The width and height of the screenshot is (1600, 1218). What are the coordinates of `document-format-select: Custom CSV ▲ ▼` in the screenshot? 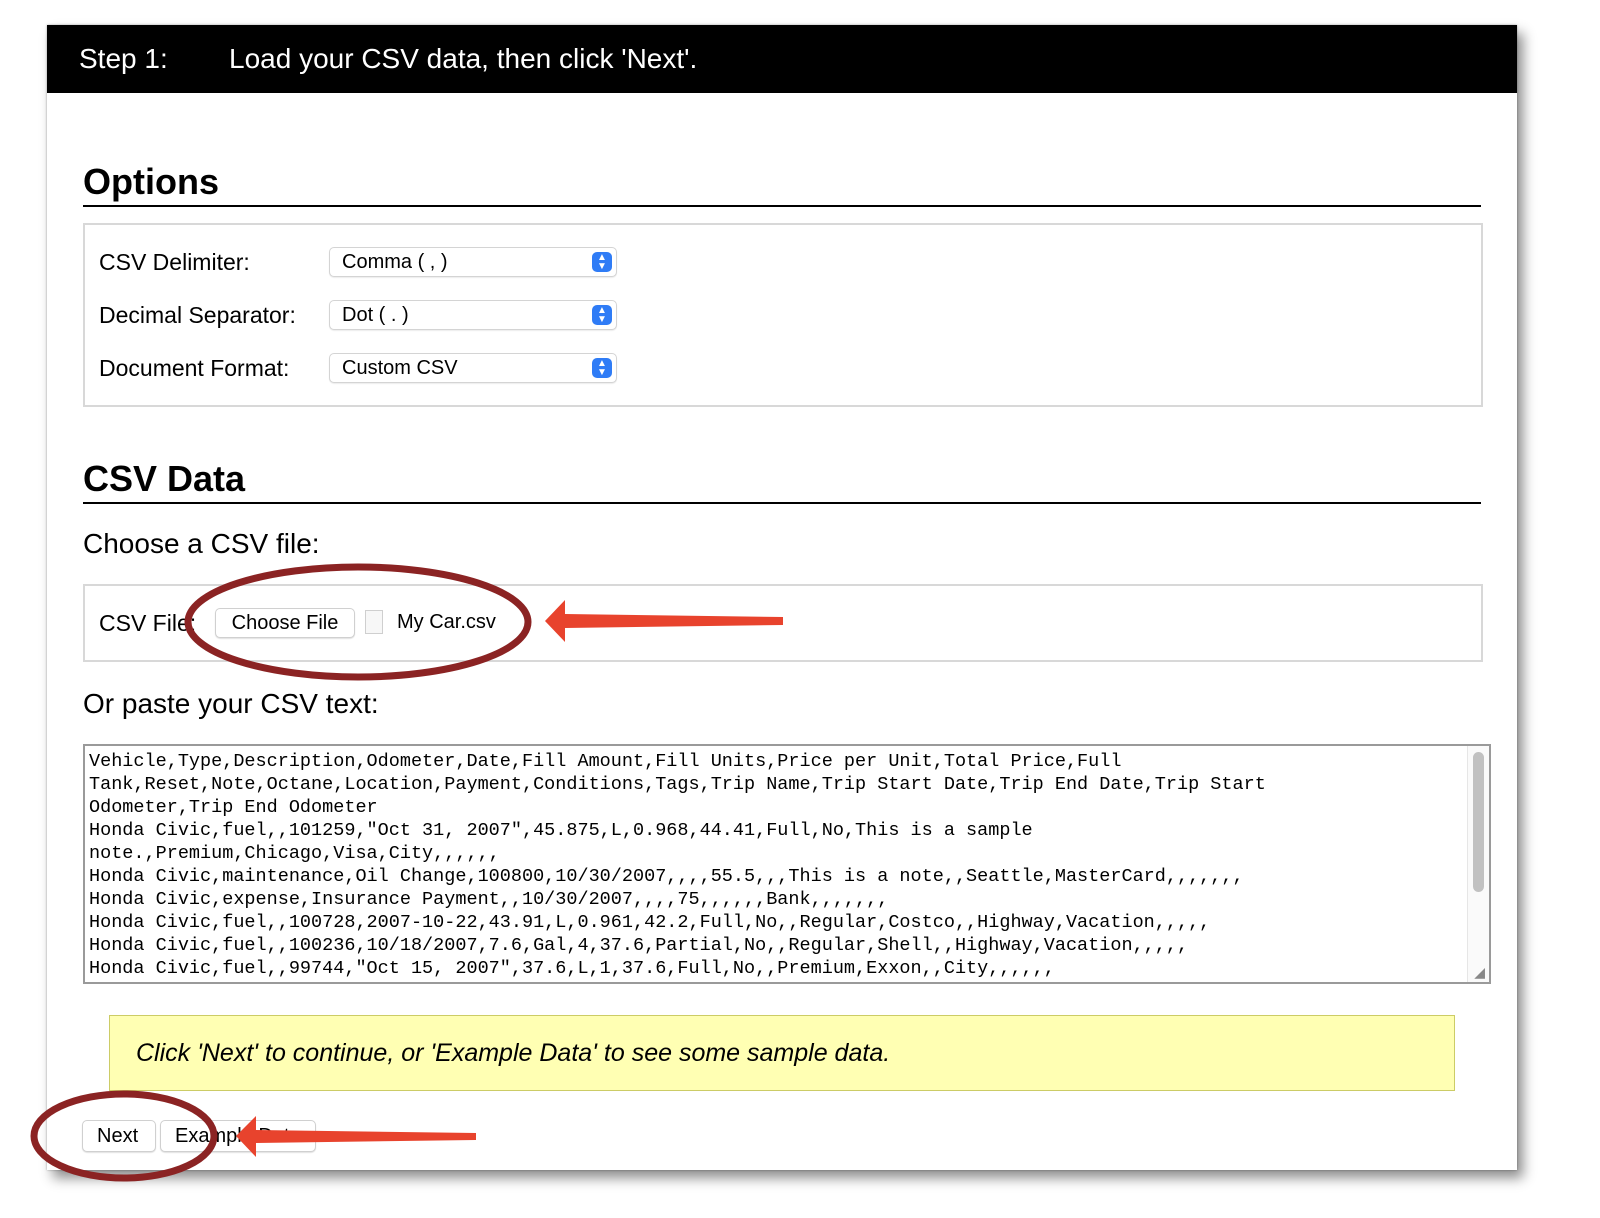 It's located at (473, 368).